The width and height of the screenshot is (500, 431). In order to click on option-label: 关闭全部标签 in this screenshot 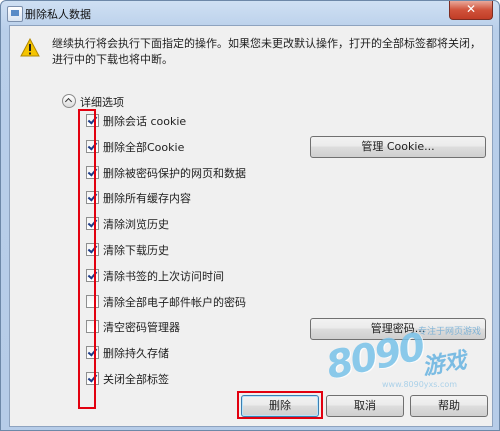, I will do `click(136, 379)`.